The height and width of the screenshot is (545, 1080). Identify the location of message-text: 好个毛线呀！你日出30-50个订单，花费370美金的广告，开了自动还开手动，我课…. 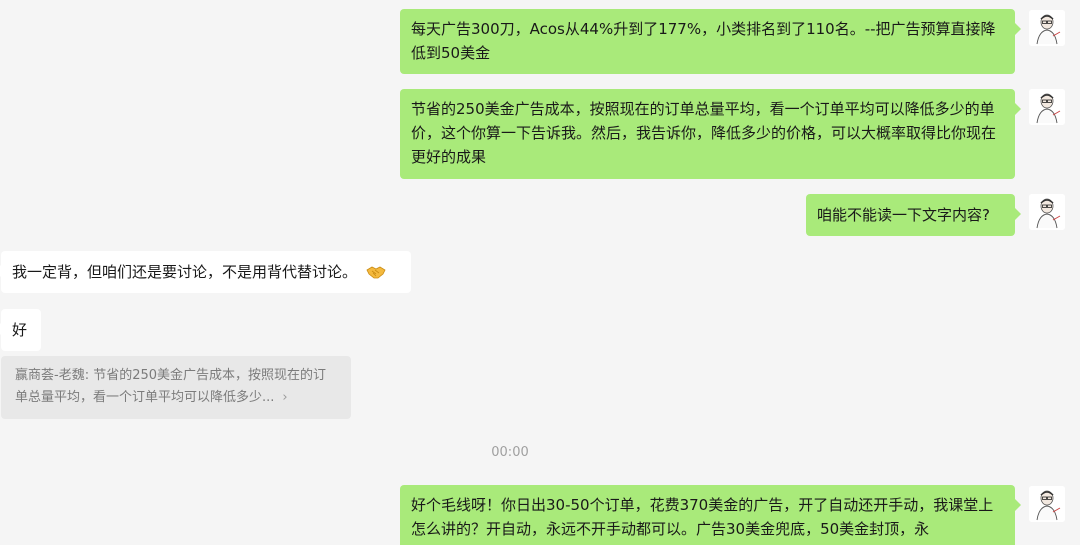
(702, 517).